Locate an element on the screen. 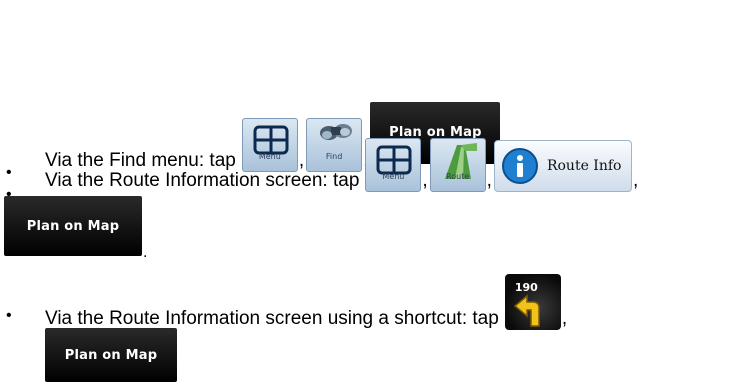 The image size is (747, 384). end-period: . is located at coordinates (145, 252).